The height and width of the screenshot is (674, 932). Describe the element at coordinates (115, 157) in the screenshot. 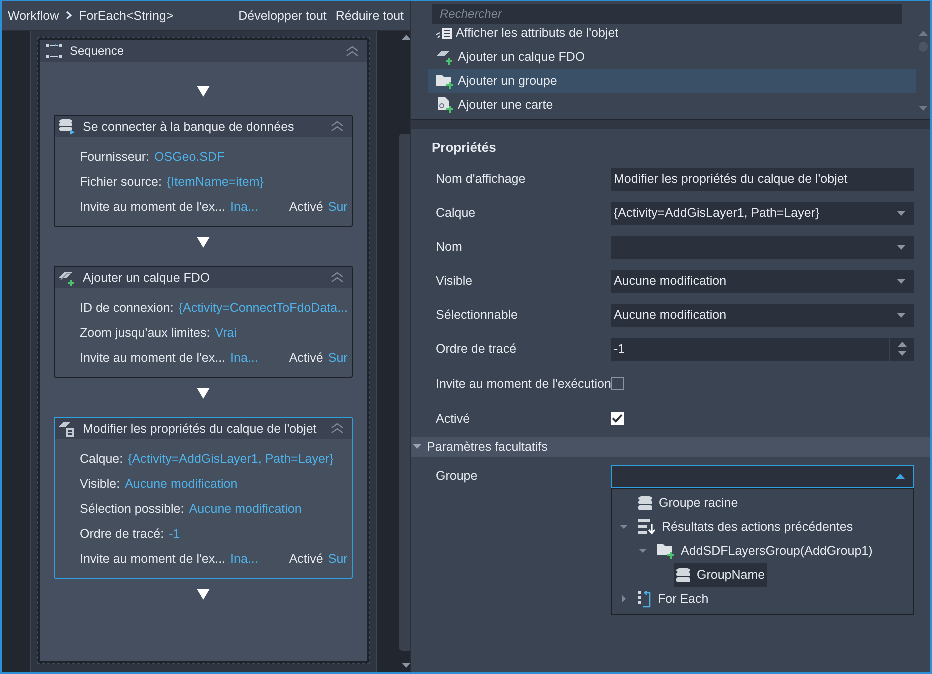

I see `field-label: Fournisseur:` at that location.